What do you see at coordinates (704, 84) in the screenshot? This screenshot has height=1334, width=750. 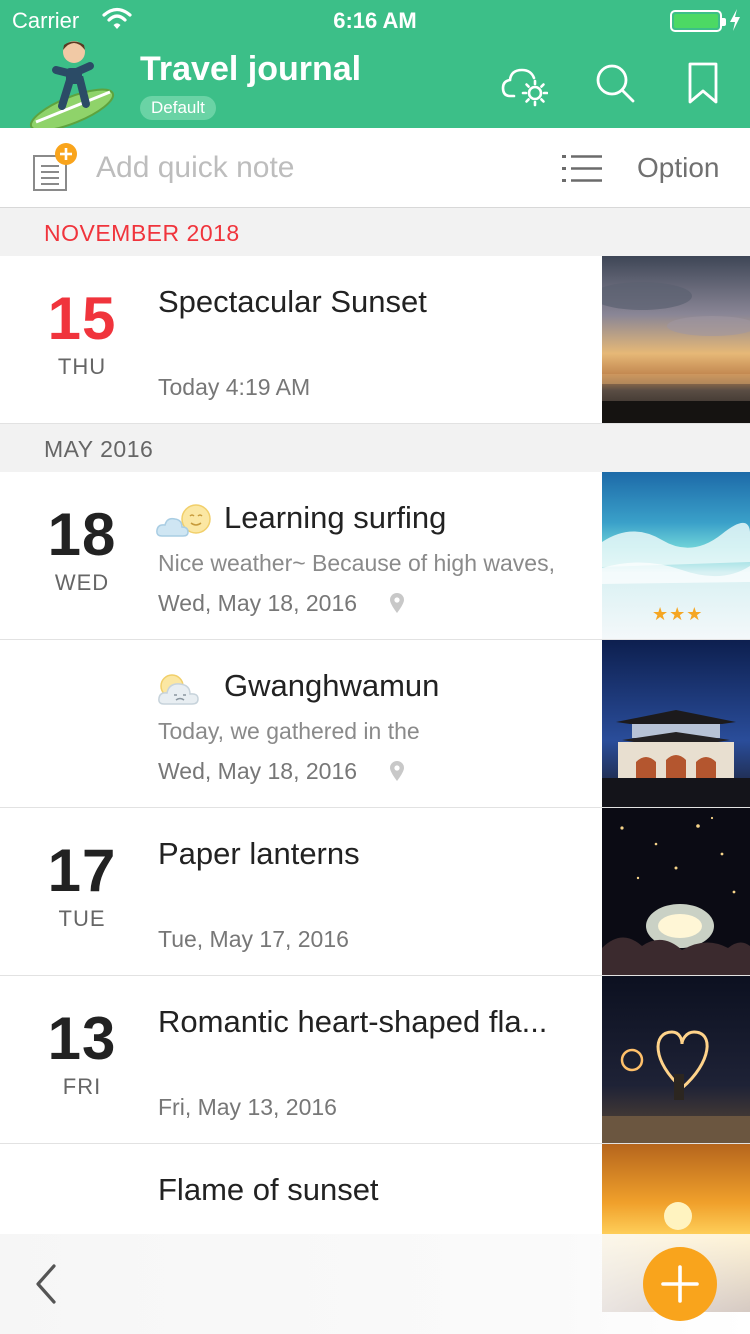 I see `bookmark-icon` at bounding box center [704, 84].